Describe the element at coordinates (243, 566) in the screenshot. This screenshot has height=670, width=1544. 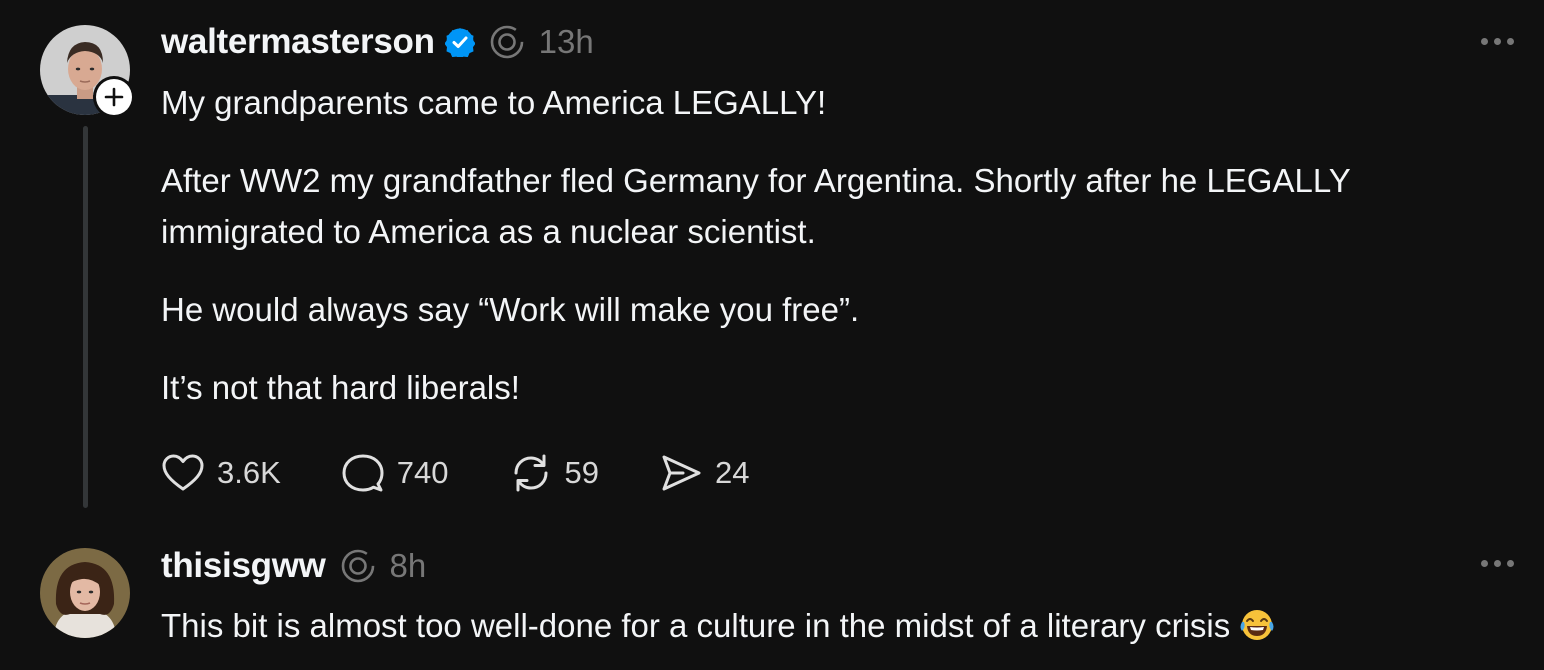
I see `username: thisisgww` at that location.